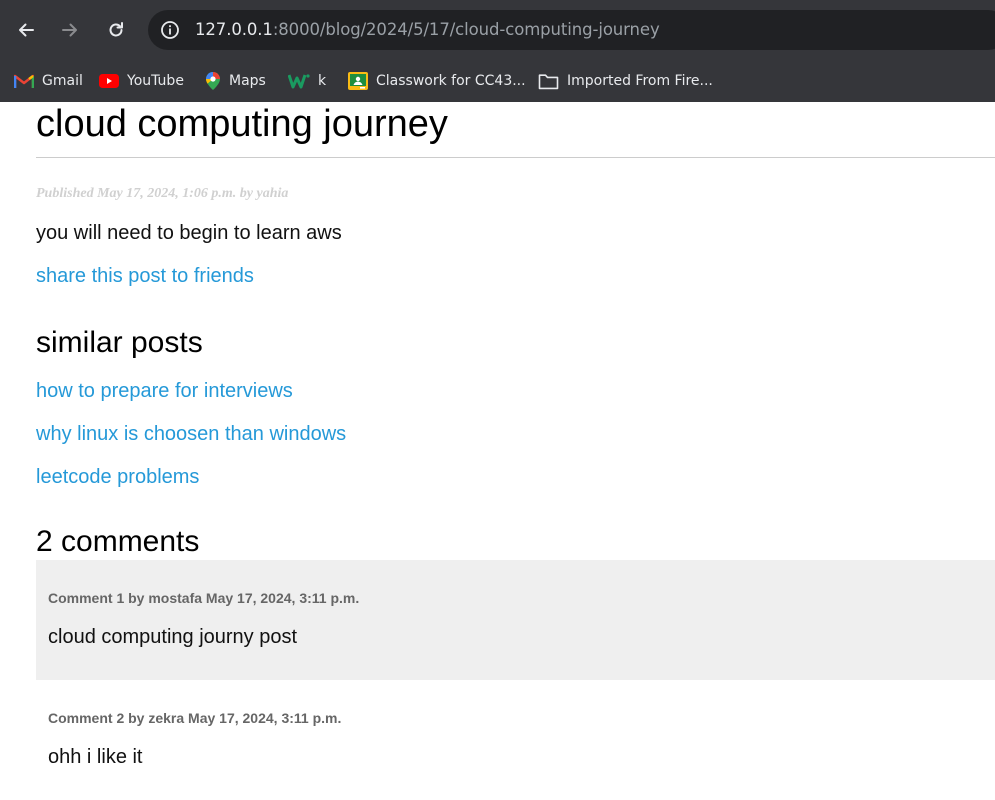 This screenshot has width=995, height=800. I want to click on bookmark-youtube: YouTube, so click(141, 81).